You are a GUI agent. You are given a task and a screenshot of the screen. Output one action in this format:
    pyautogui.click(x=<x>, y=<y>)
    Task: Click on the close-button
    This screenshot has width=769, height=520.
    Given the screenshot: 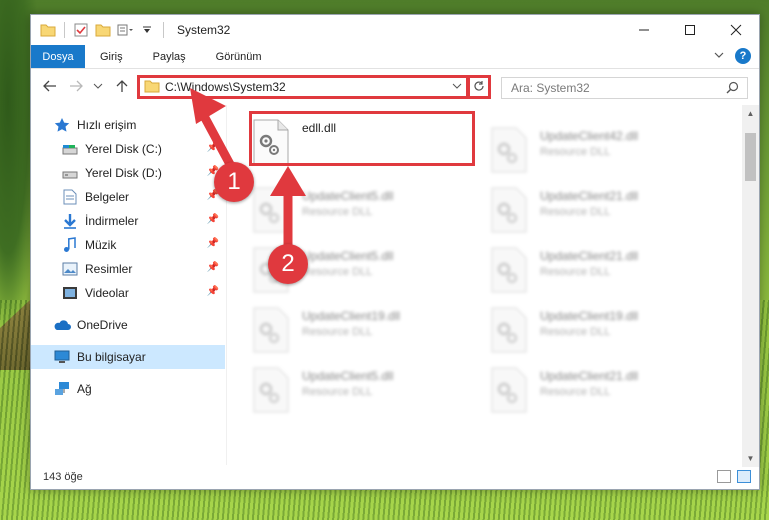 What is the action you would take?
    pyautogui.click(x=736, y=30)
    